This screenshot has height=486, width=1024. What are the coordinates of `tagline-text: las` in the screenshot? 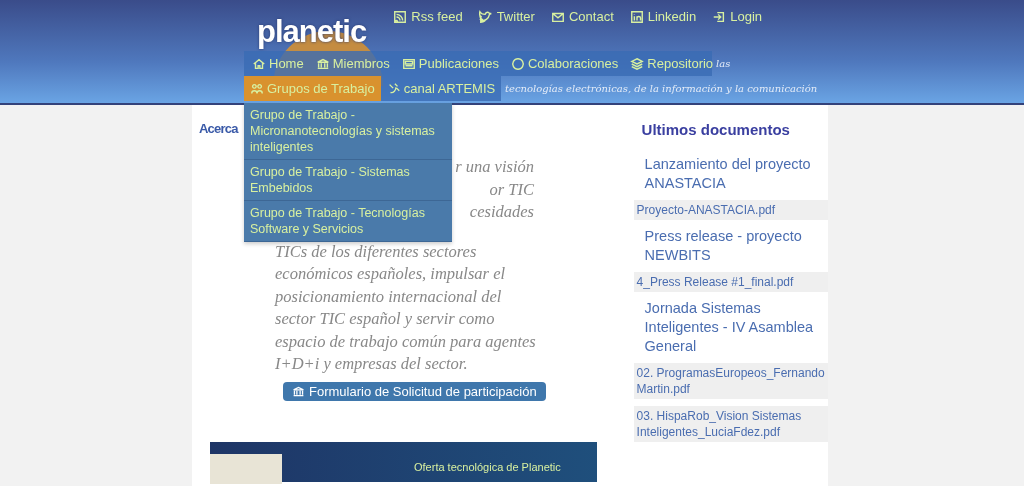 It's located at (723, 63).